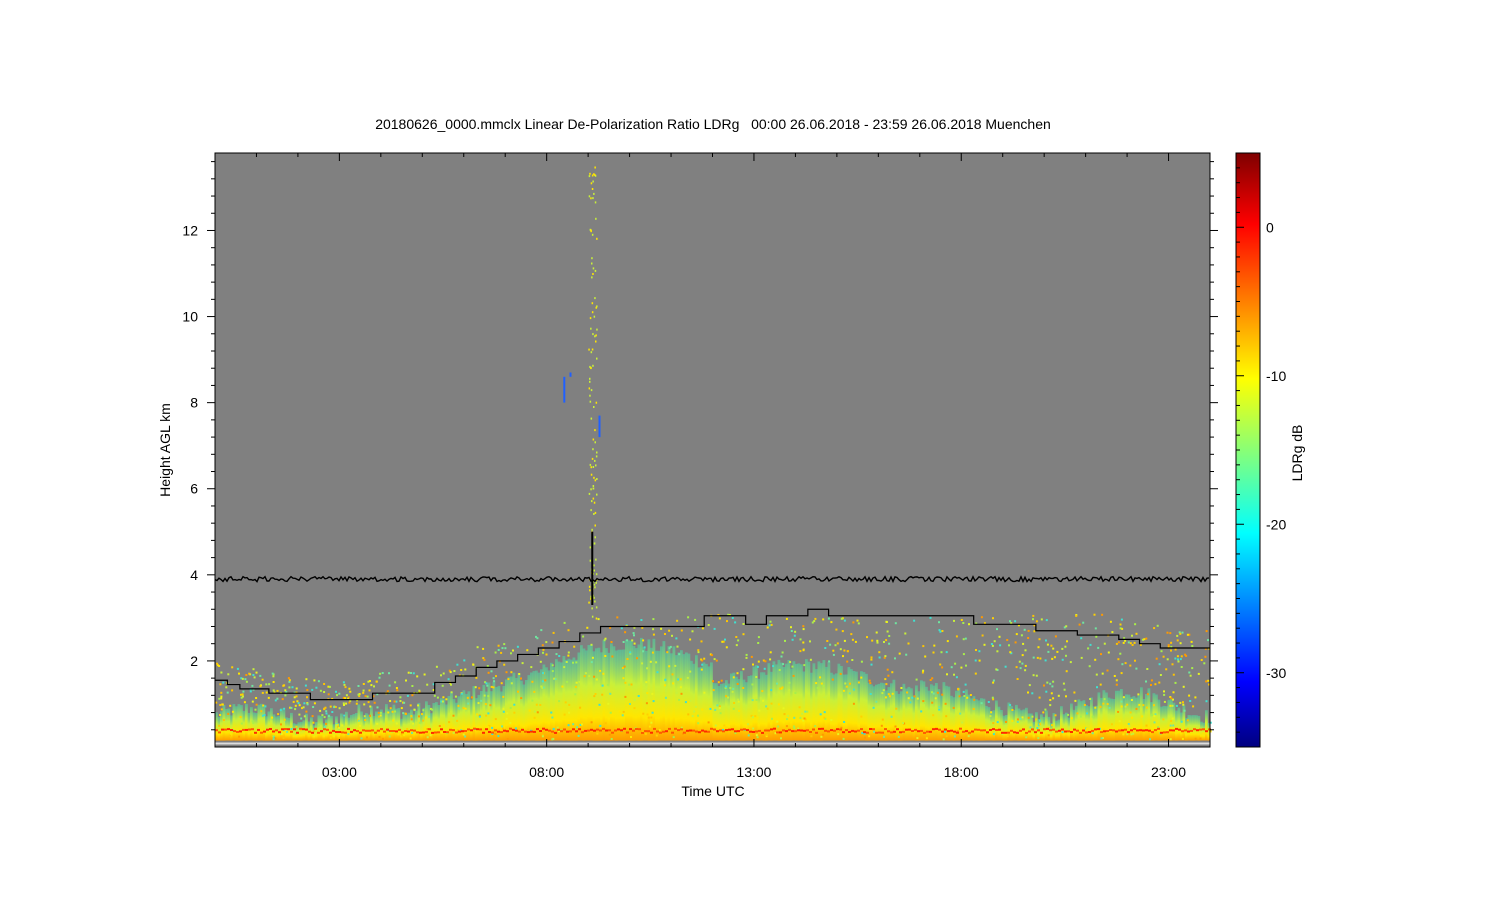 The height and width of the screenshot is (900, 1500). I want to click on x-tick-label: 03:00, so click(339, 772).